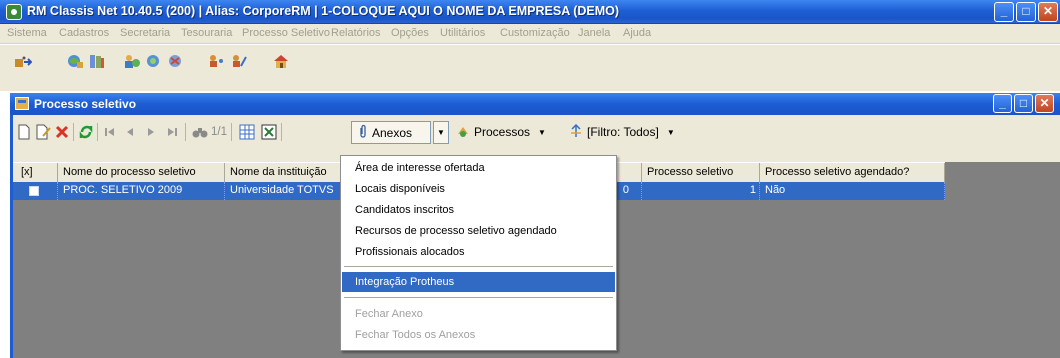  What do you see at coordinates (153, 61) in the screenshot?
I see `network-icon` at bounding box center [153, 61].